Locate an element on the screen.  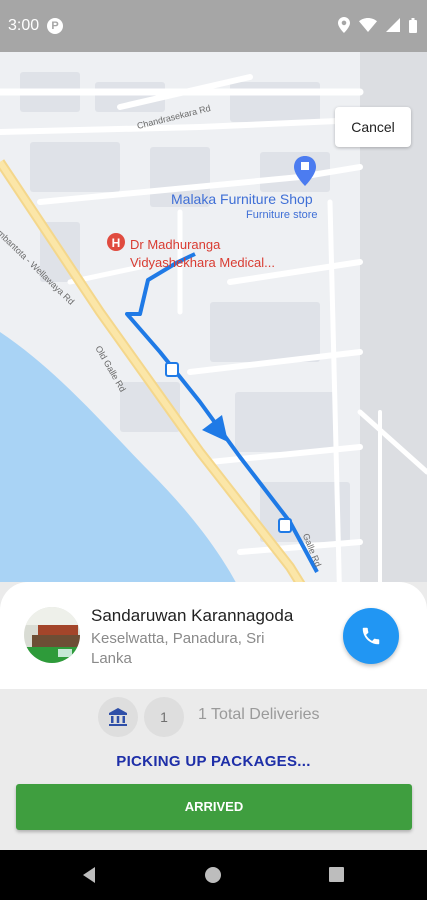
home-icon is located at coordinates (213, 875).